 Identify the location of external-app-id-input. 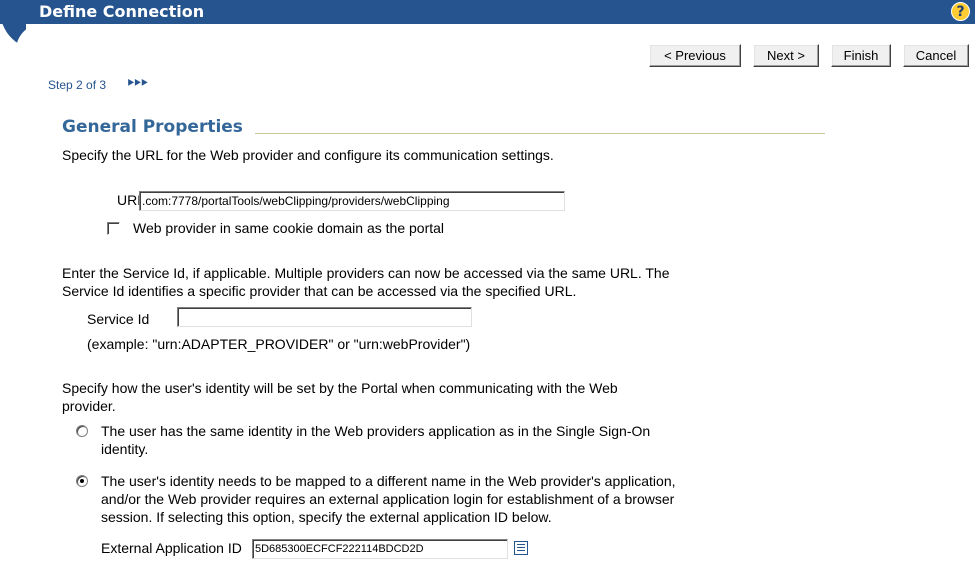
(380, 549).